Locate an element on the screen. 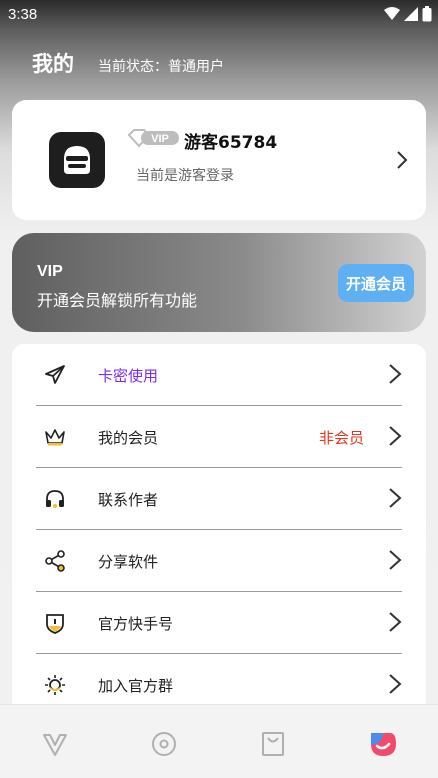  menu-item-my-membership: 我的会员 非会员 is located at coordinates (219, 437).